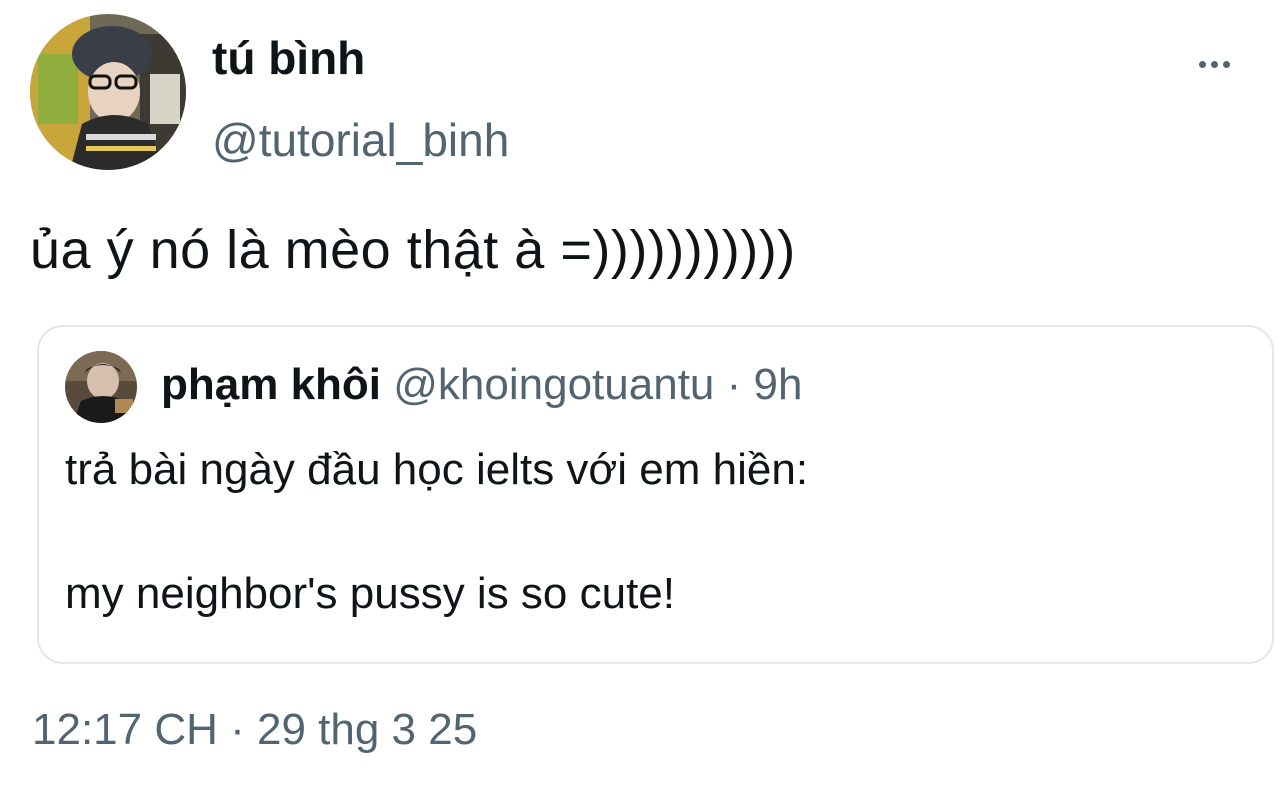  I want to click on quoted-author-display-name: phạm khôi, so click(271, 384).